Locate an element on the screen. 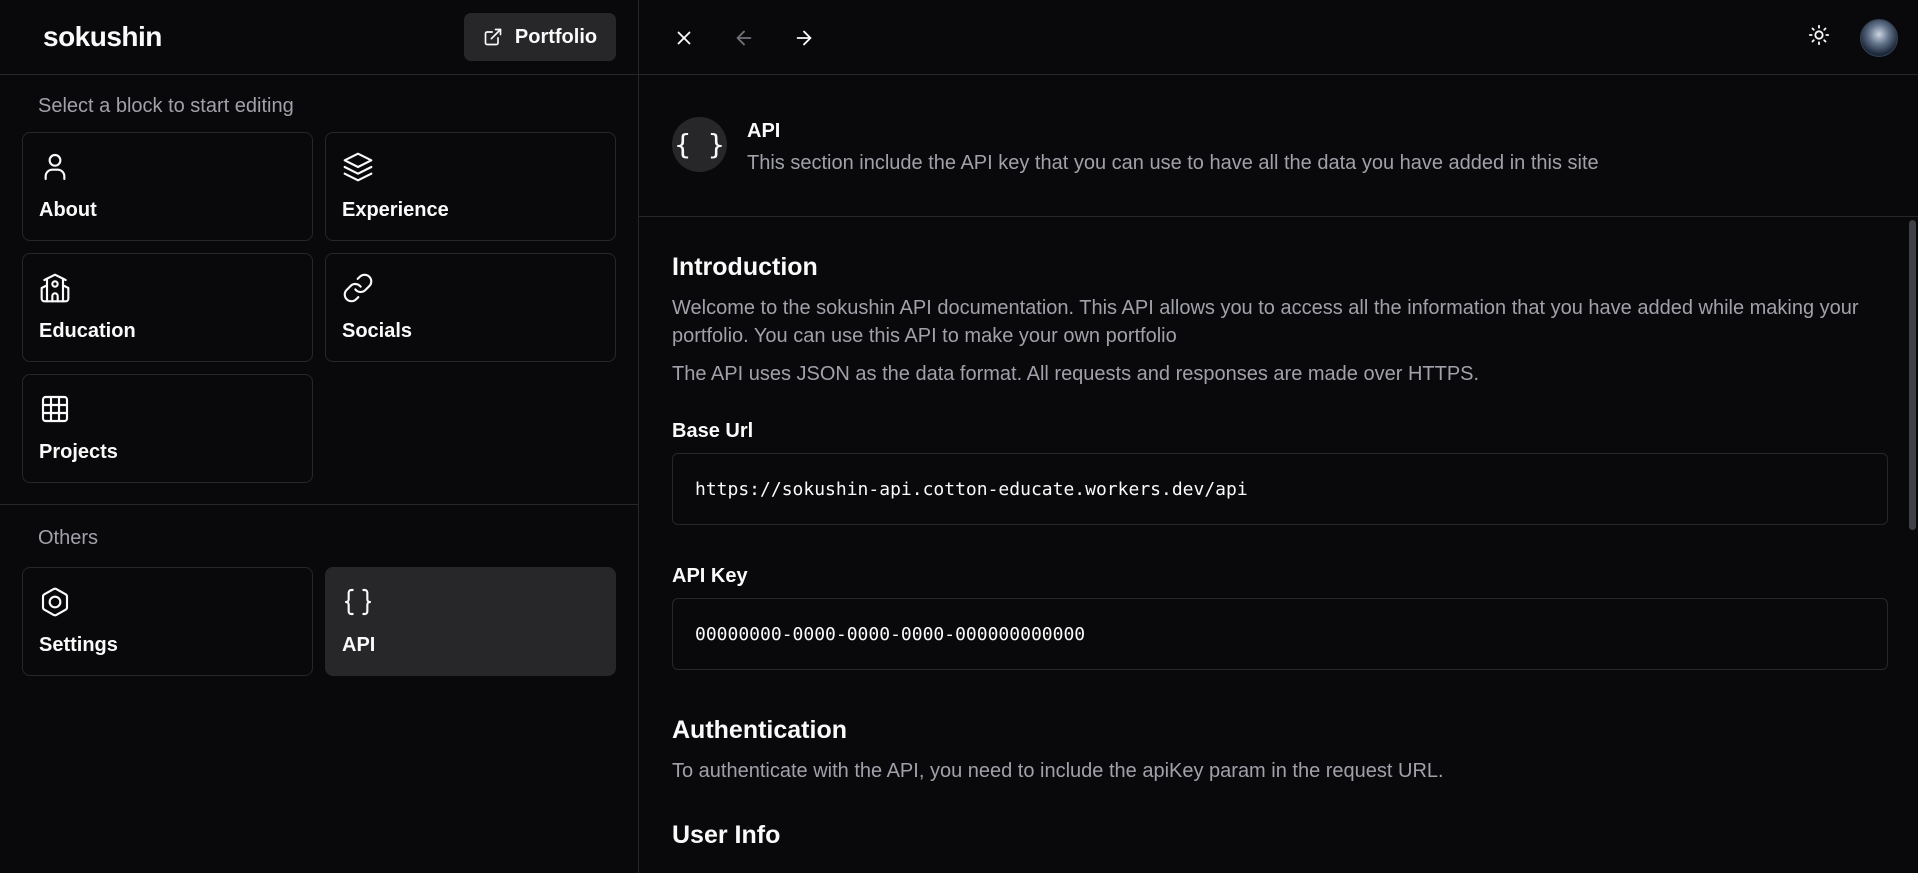  panel-nav is located at coordinates (744, 37).